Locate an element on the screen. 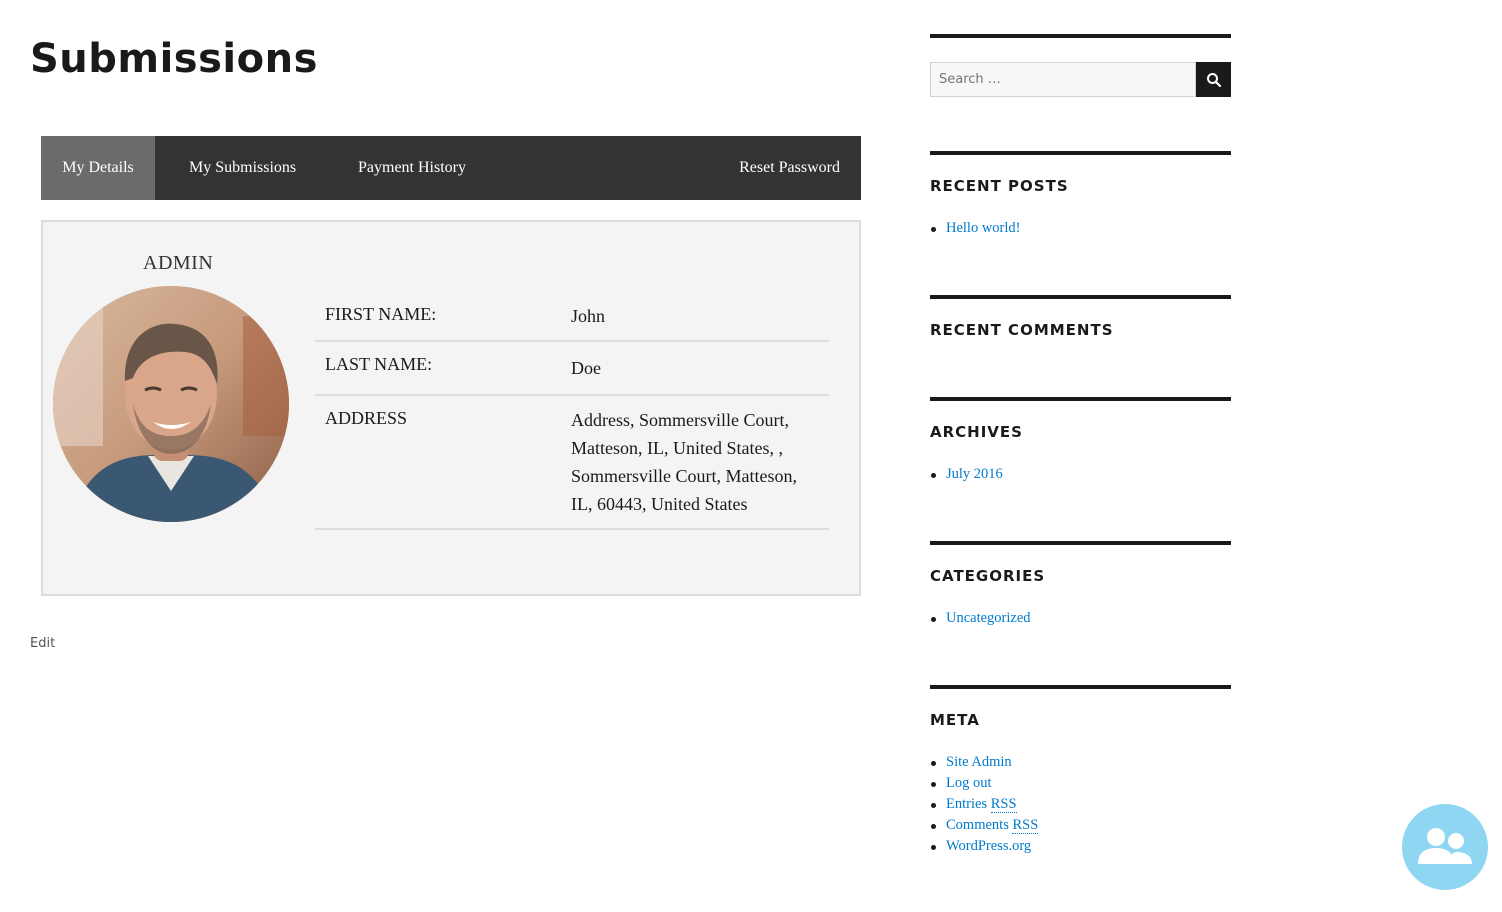 Image resolution: width=1502 pixels, height=912 pixels. detail-row-first-name: FIRST NAME: John is located at coordinates (572, 317).